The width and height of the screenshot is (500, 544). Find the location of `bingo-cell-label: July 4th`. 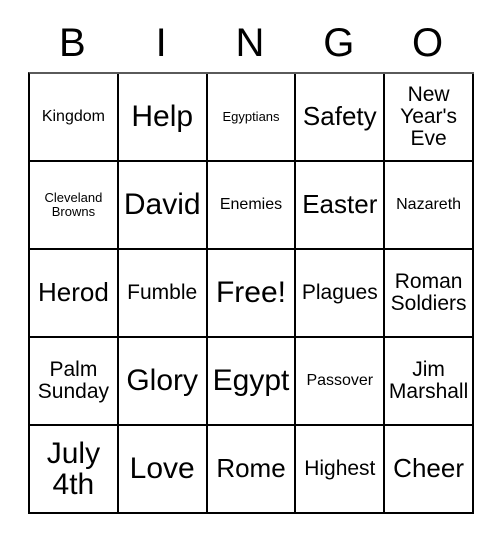

bingo-cell-label: July 4th is located at coordinates (73, 468).